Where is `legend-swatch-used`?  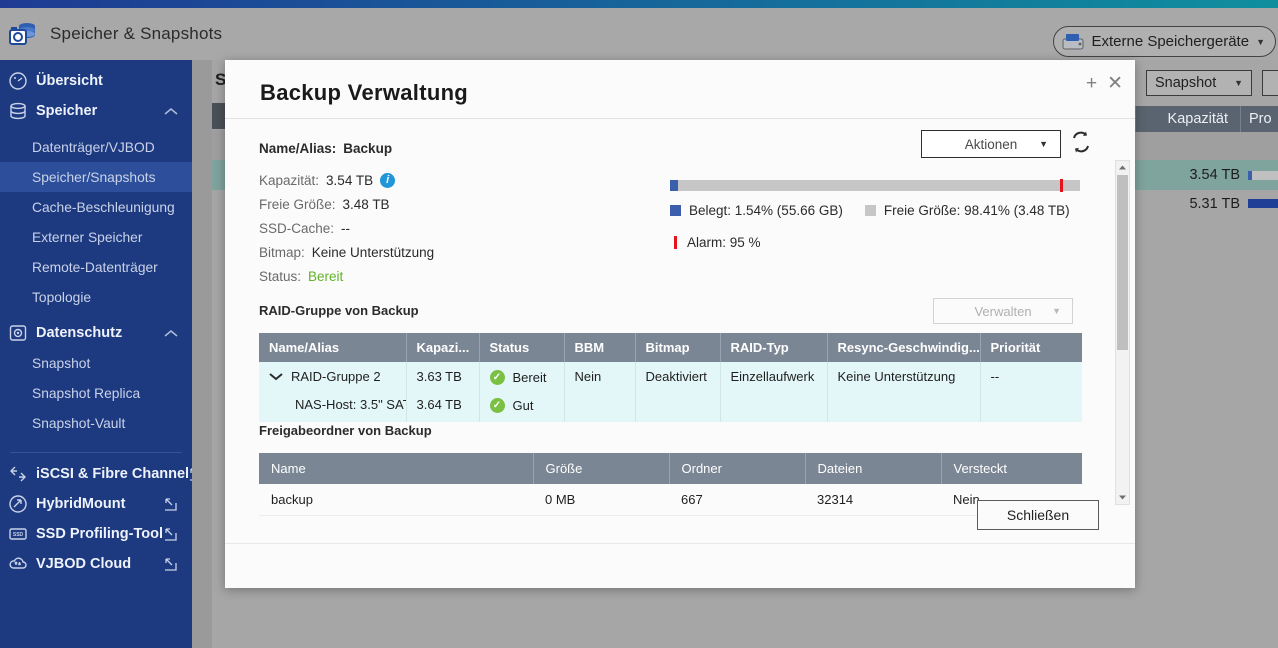
legend-swatch-used is located at coordinates (675, 210).